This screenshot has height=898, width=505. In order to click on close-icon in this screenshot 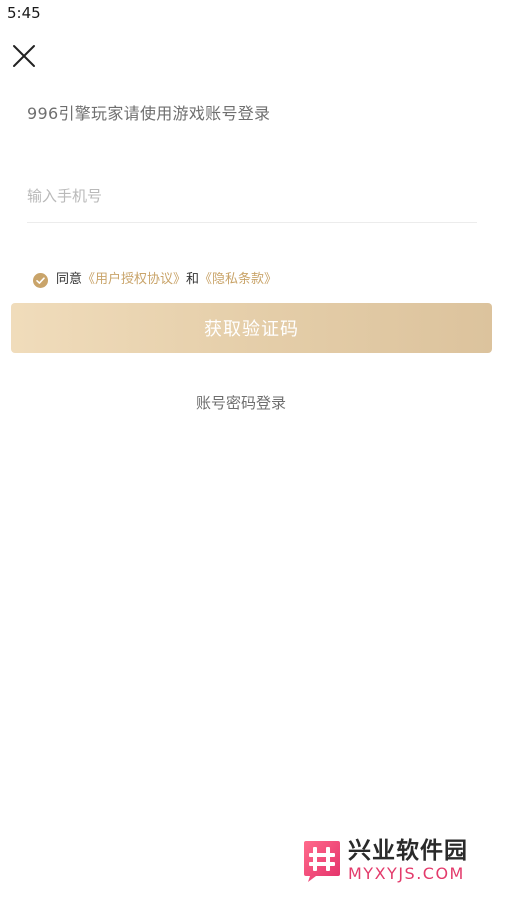, I will do `click(24, 56)`.